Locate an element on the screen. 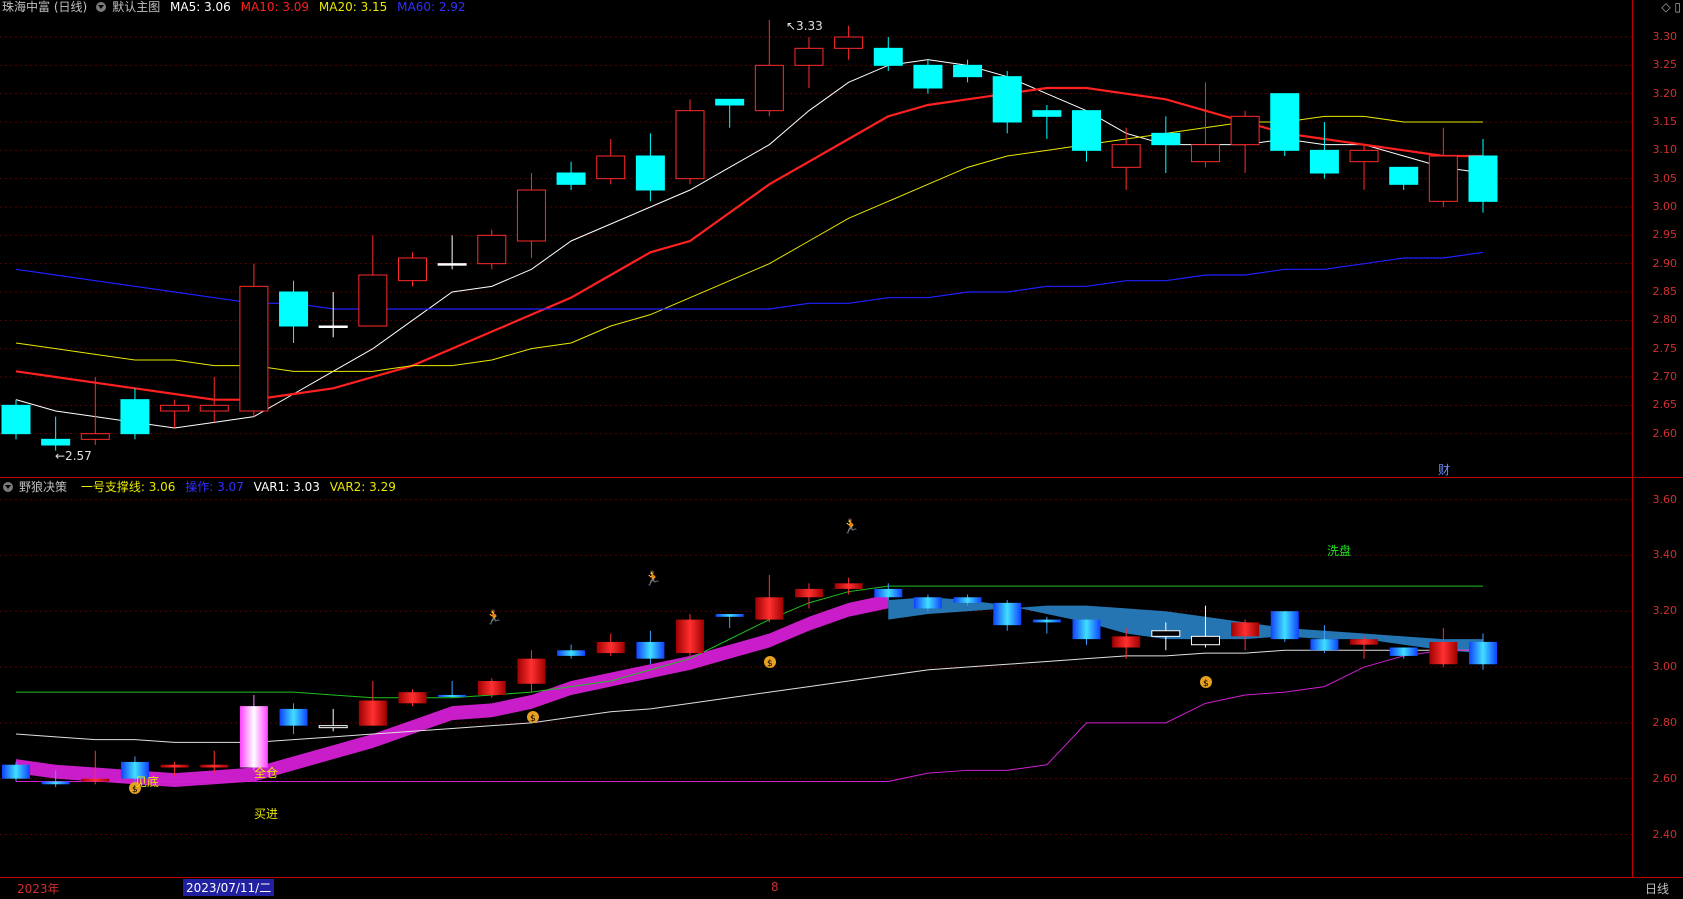 Image resolution: width=1683 pixels, height=899 pixels. indicator-name: 野狼决策 is located at coordinates (43, 487).